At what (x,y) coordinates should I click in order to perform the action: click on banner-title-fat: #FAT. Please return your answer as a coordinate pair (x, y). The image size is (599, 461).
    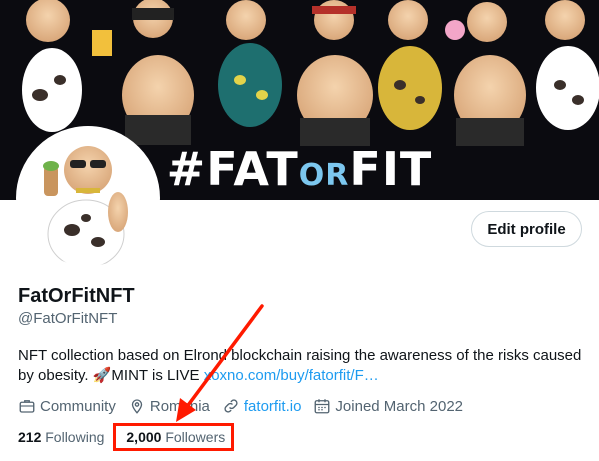
    Looking at the image, I should click on (232, 169).